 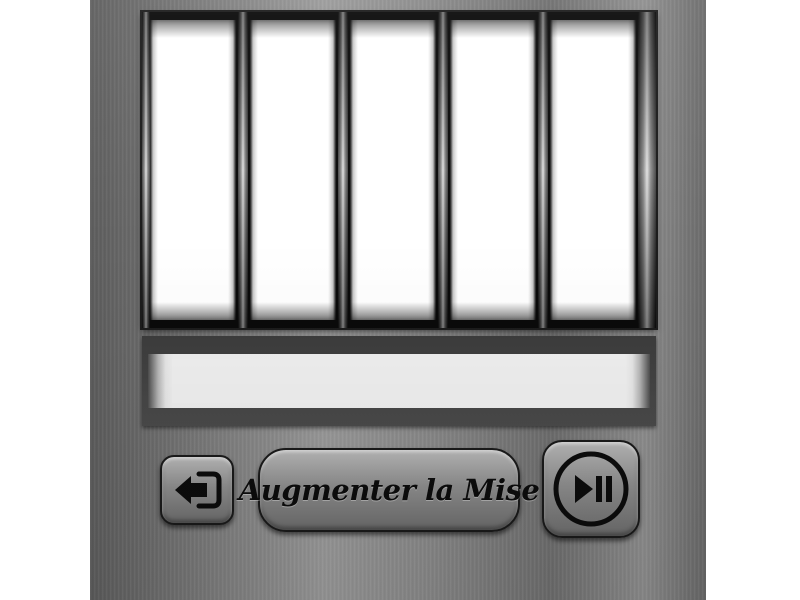 I want to click on message-text, so click(x=399, y=381).